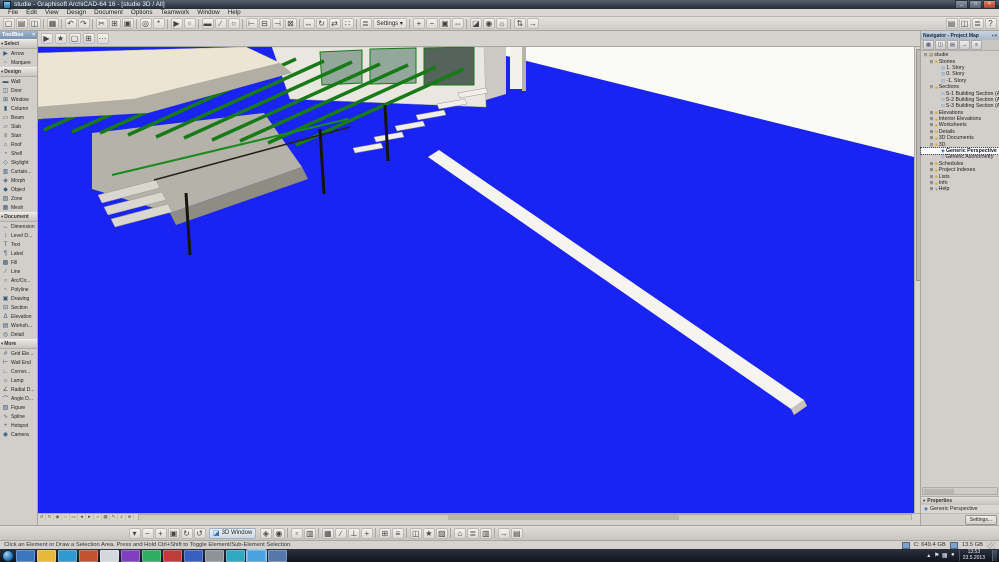  Describe the element at coordinates (8, 23) in the screenshot. I see `new-icon: ▢` at that location.